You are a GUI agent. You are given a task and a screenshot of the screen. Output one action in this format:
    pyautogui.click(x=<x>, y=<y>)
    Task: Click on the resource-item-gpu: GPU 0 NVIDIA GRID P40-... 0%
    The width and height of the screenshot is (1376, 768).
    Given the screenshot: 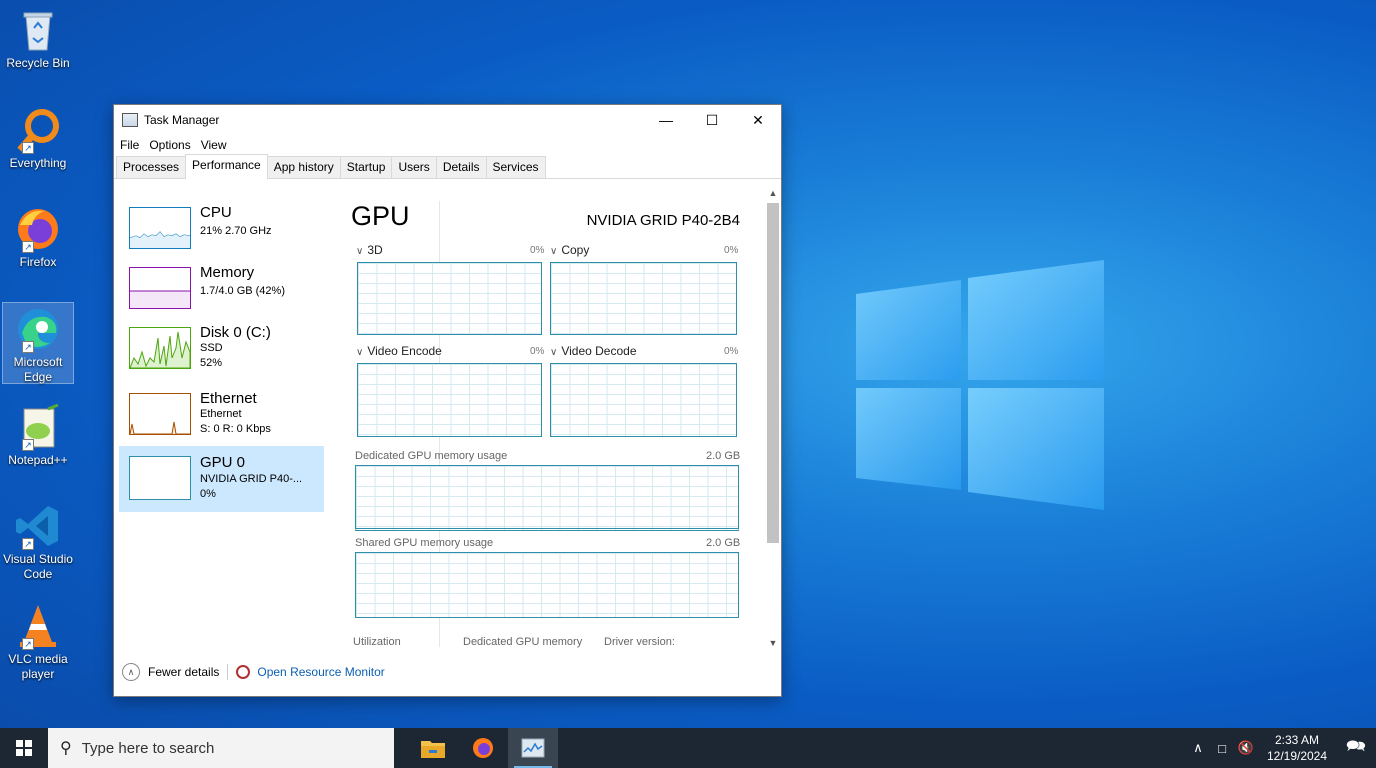 What is the action you would take?
    pyautogui.click(x=221, y=479)
    